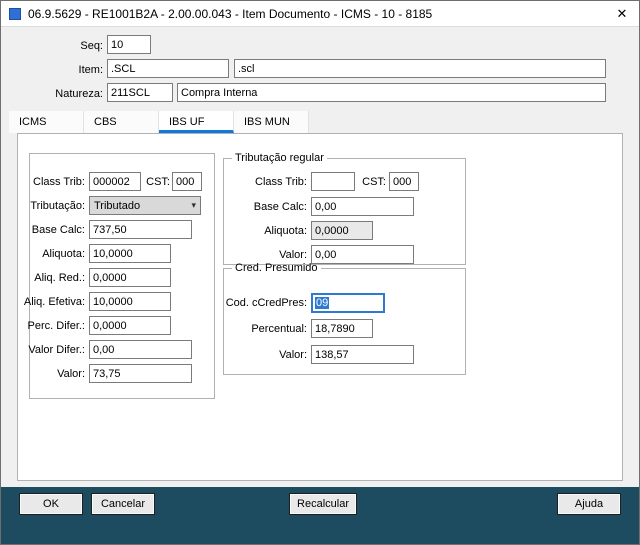 Image resolution: width=640 pixels, height=545 pixels. What do you see at coordinates (271, 122) in the screenshot?
I see `tab-ibs-mun: IBS MUN` at bounding box center [271, 122].